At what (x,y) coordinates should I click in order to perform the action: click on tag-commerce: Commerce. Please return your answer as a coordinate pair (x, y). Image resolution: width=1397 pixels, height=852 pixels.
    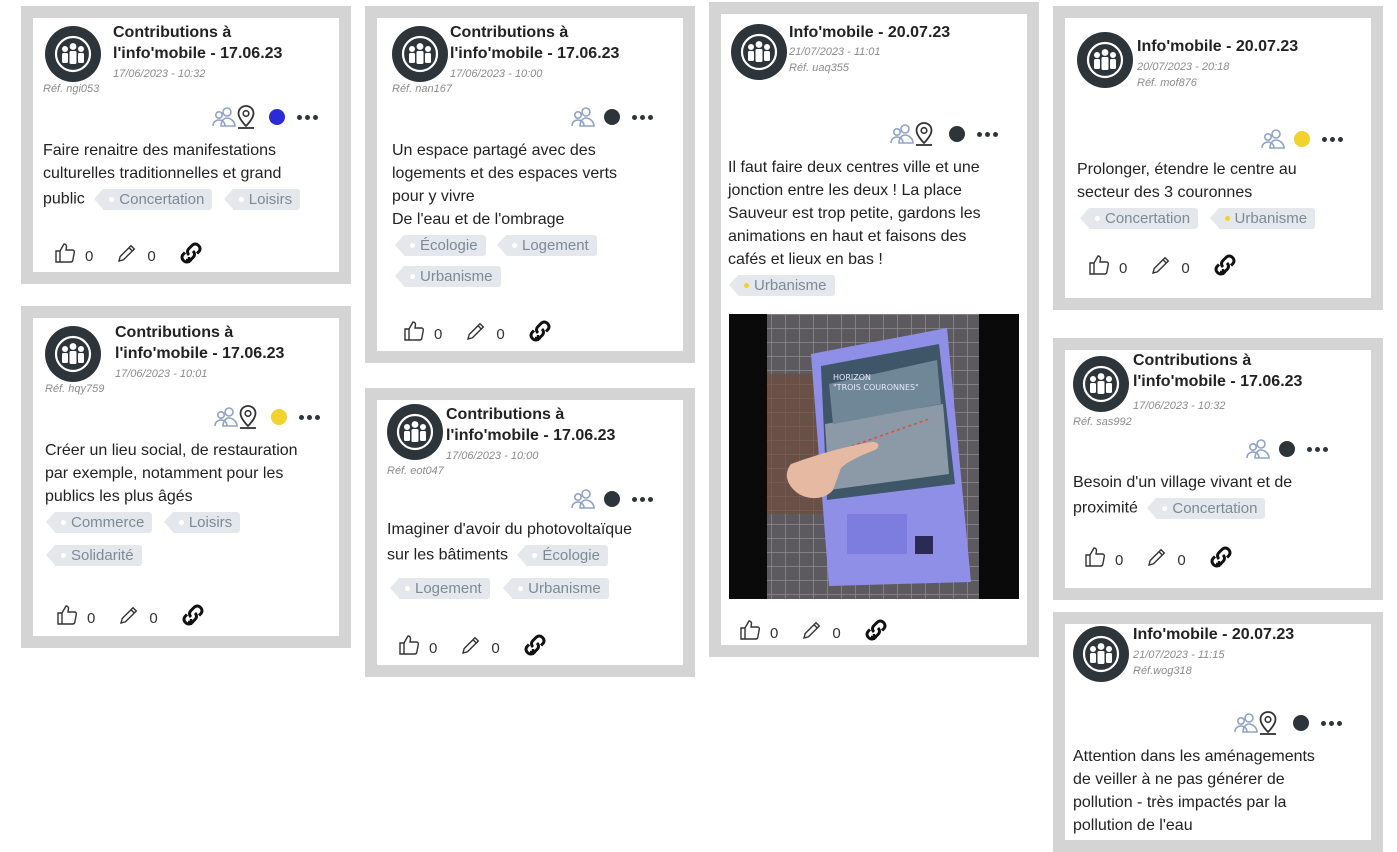
    Looking at the image, I should click on (99, 522).